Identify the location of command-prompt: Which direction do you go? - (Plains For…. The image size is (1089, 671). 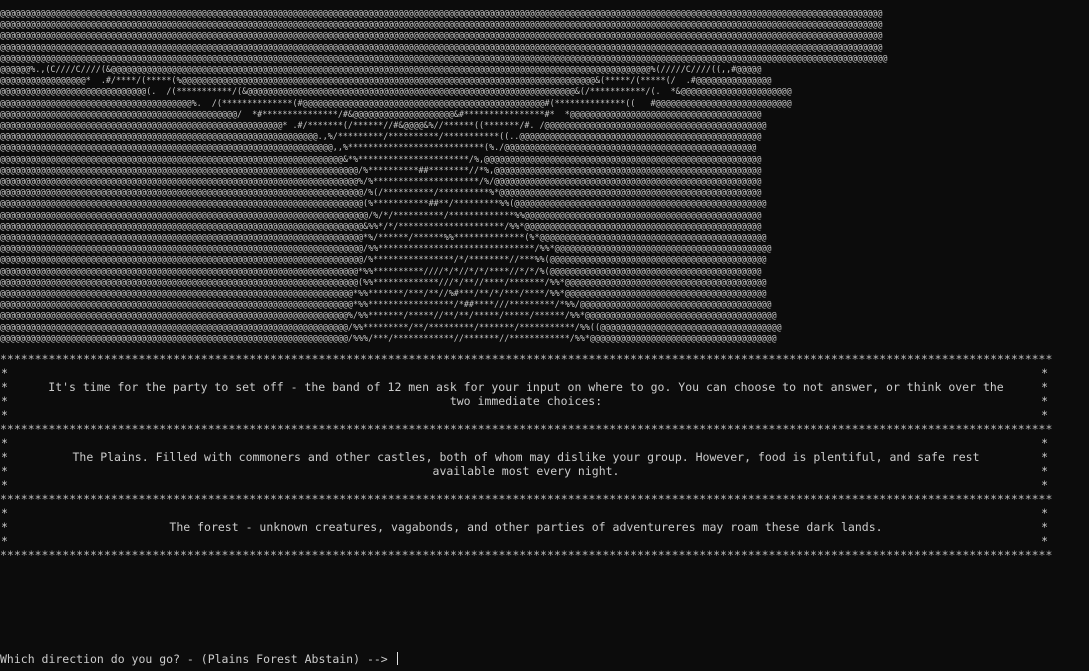
(199, 659).